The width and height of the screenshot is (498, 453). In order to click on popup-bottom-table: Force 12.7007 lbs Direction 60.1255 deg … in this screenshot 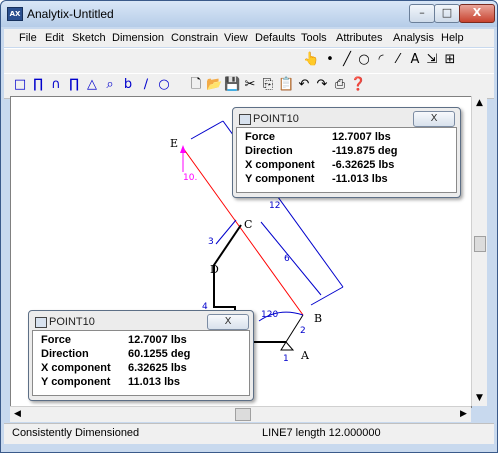, I will do `click(141, 363)`.